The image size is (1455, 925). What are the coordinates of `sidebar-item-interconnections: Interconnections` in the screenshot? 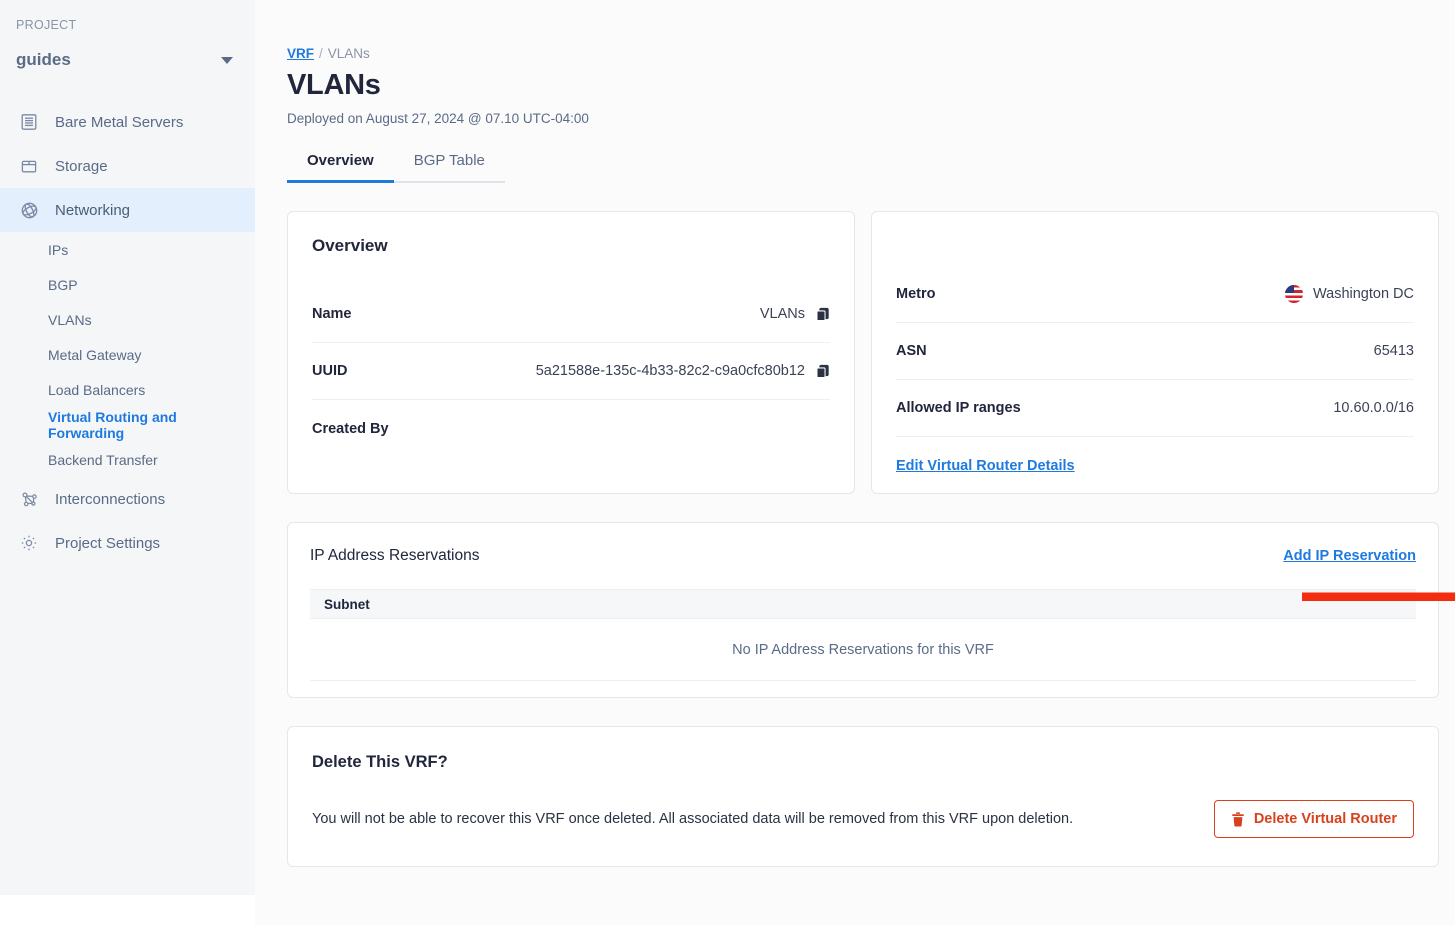 It's located at (127, 499).